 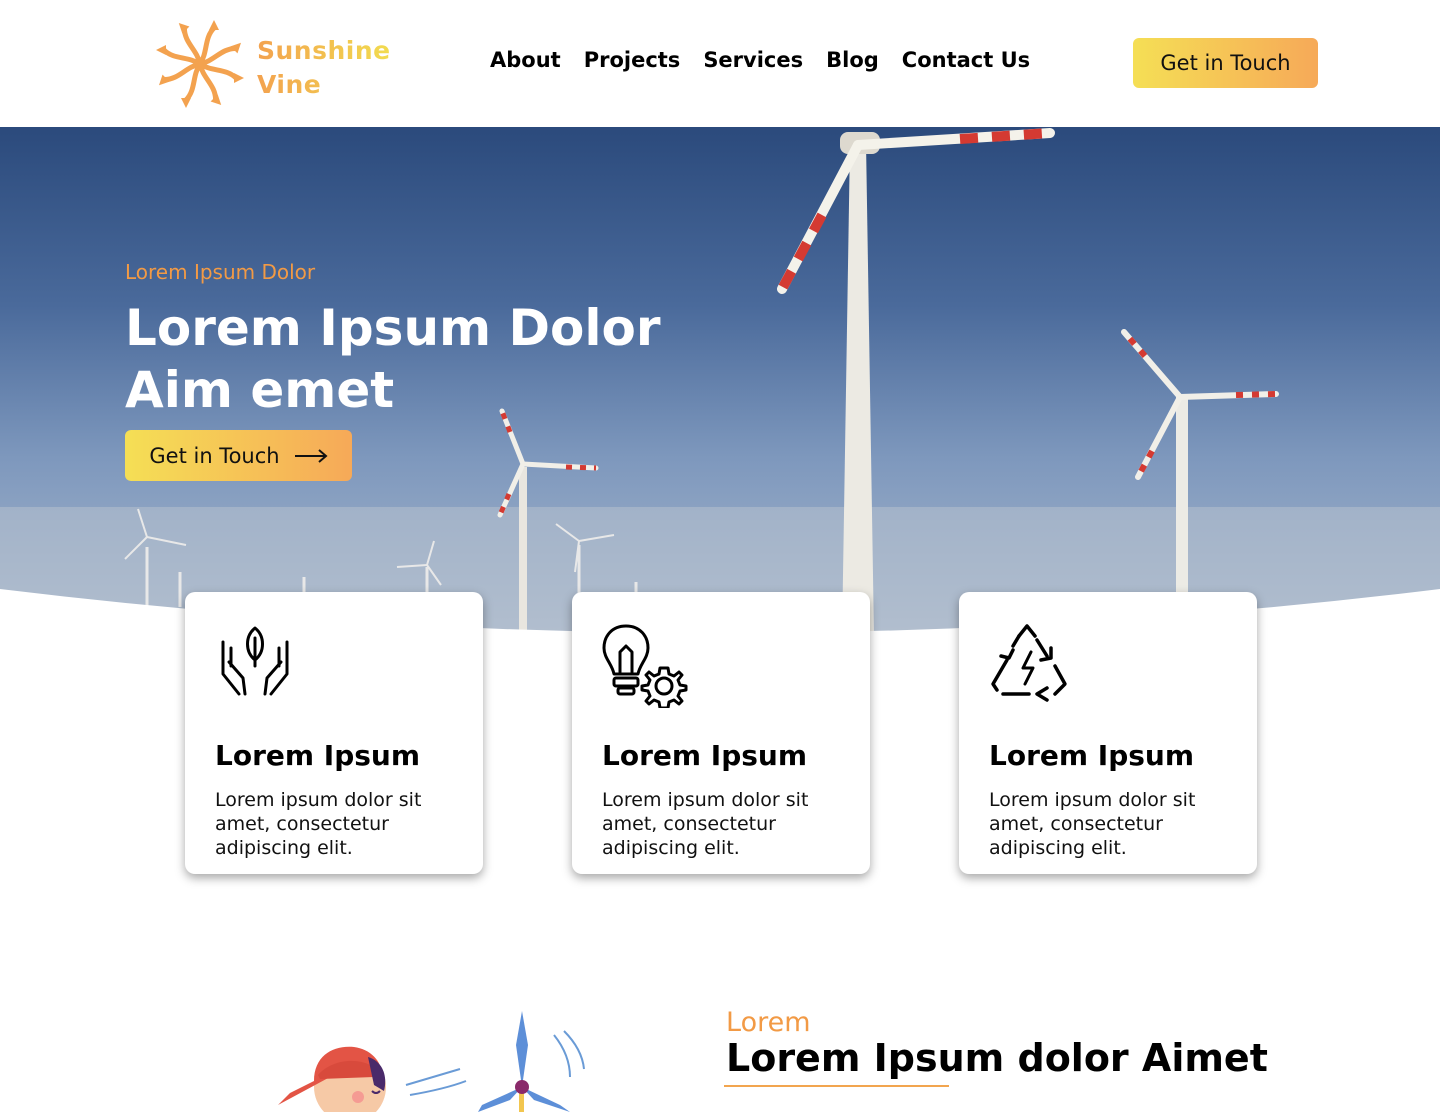 I want to click on brand-name-line1: Sunshine, so click(x=324, y=50).